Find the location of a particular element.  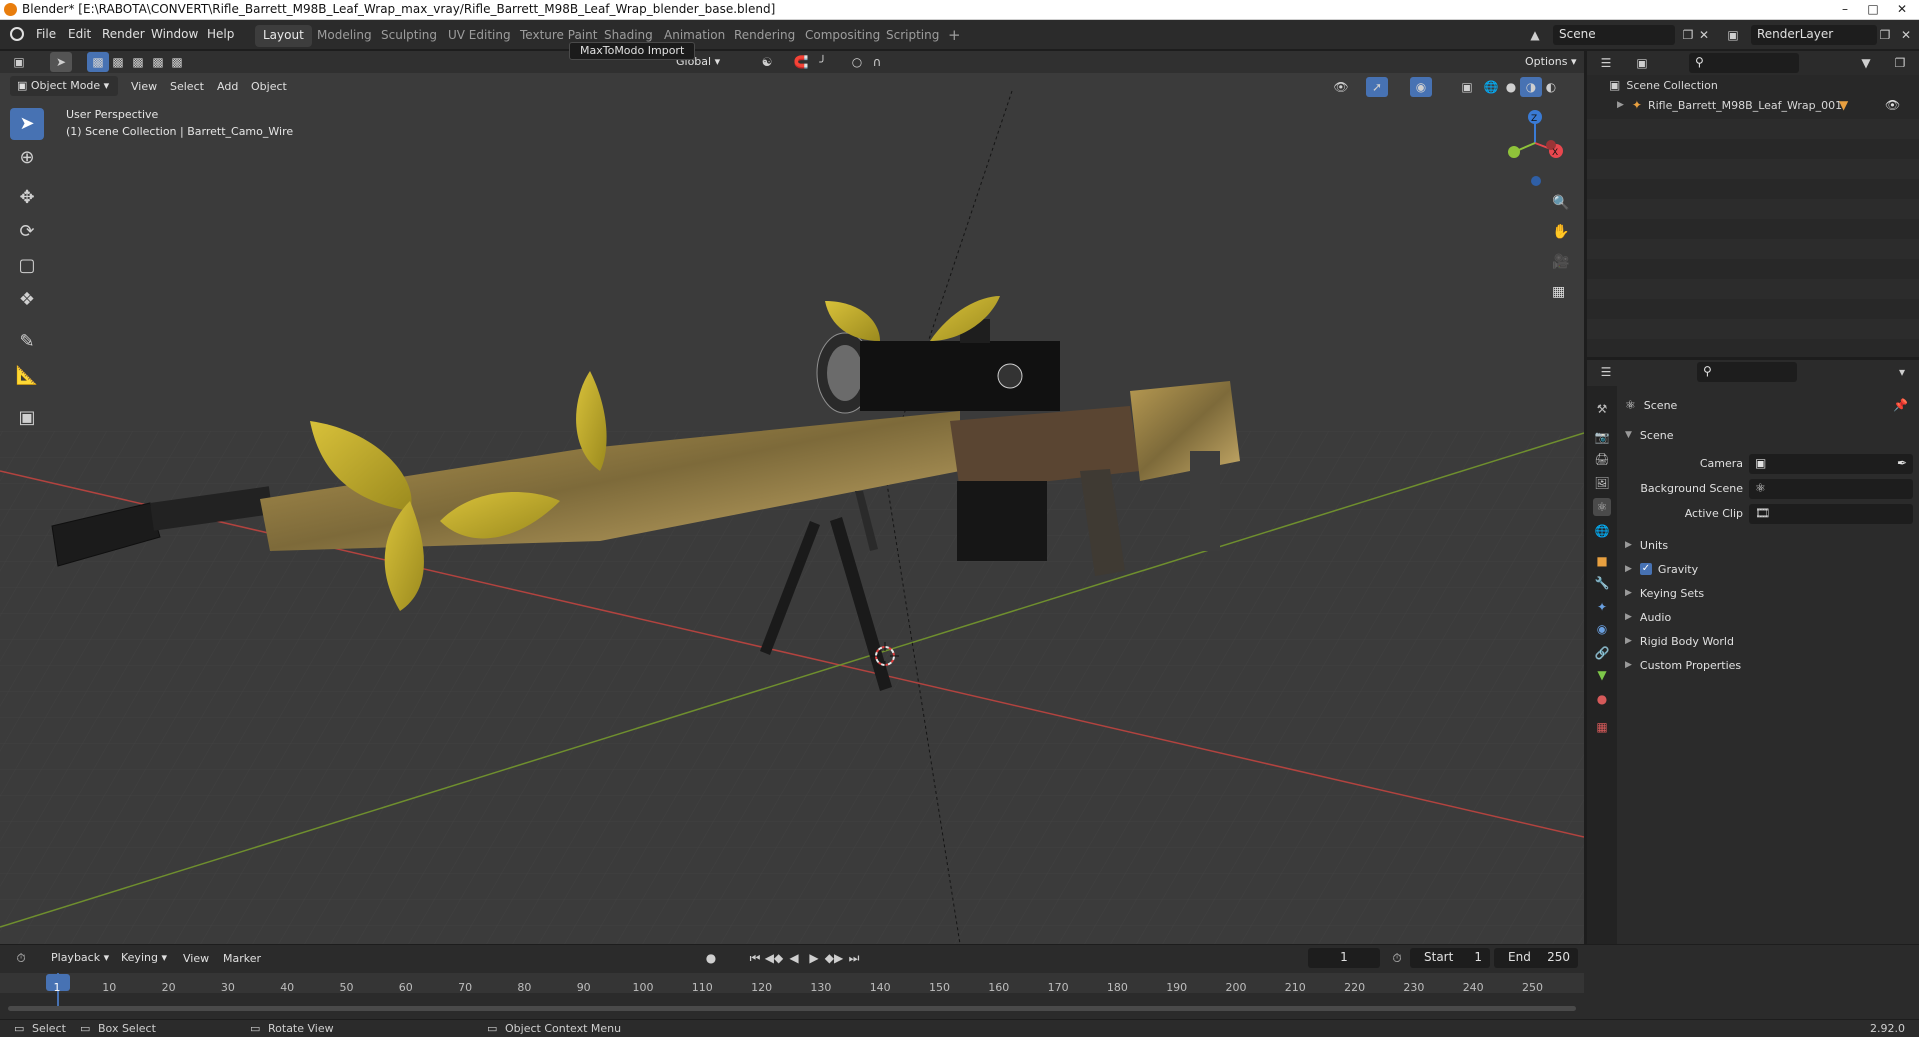

tab-compositing: Compositing is located at coordinates (842, 36).